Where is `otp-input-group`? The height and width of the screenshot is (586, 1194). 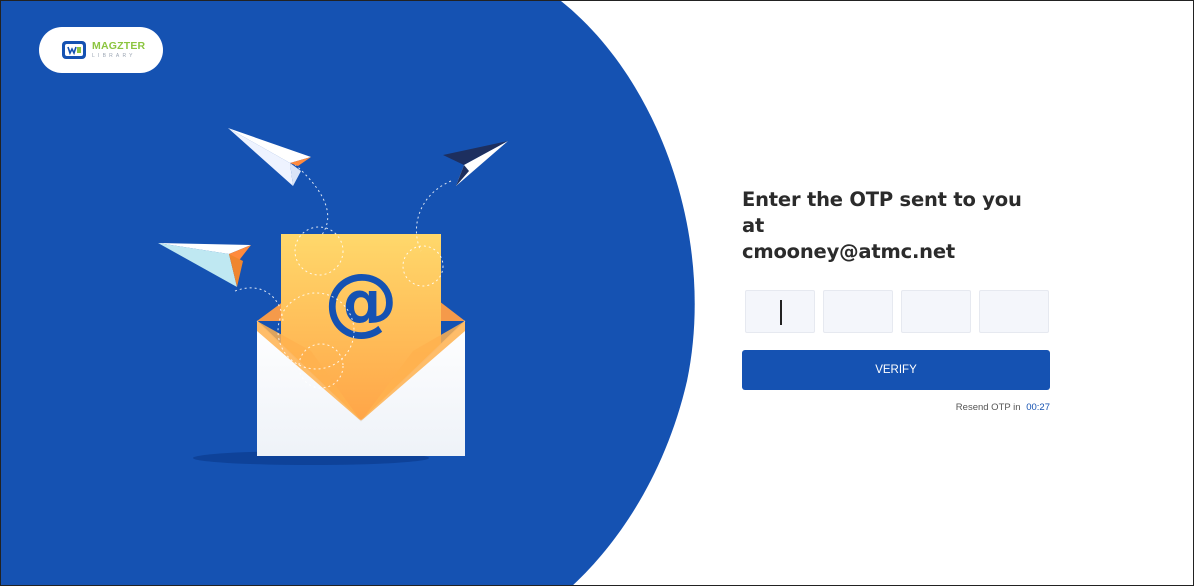 otp-input-group is located at coordinates (896, 311).